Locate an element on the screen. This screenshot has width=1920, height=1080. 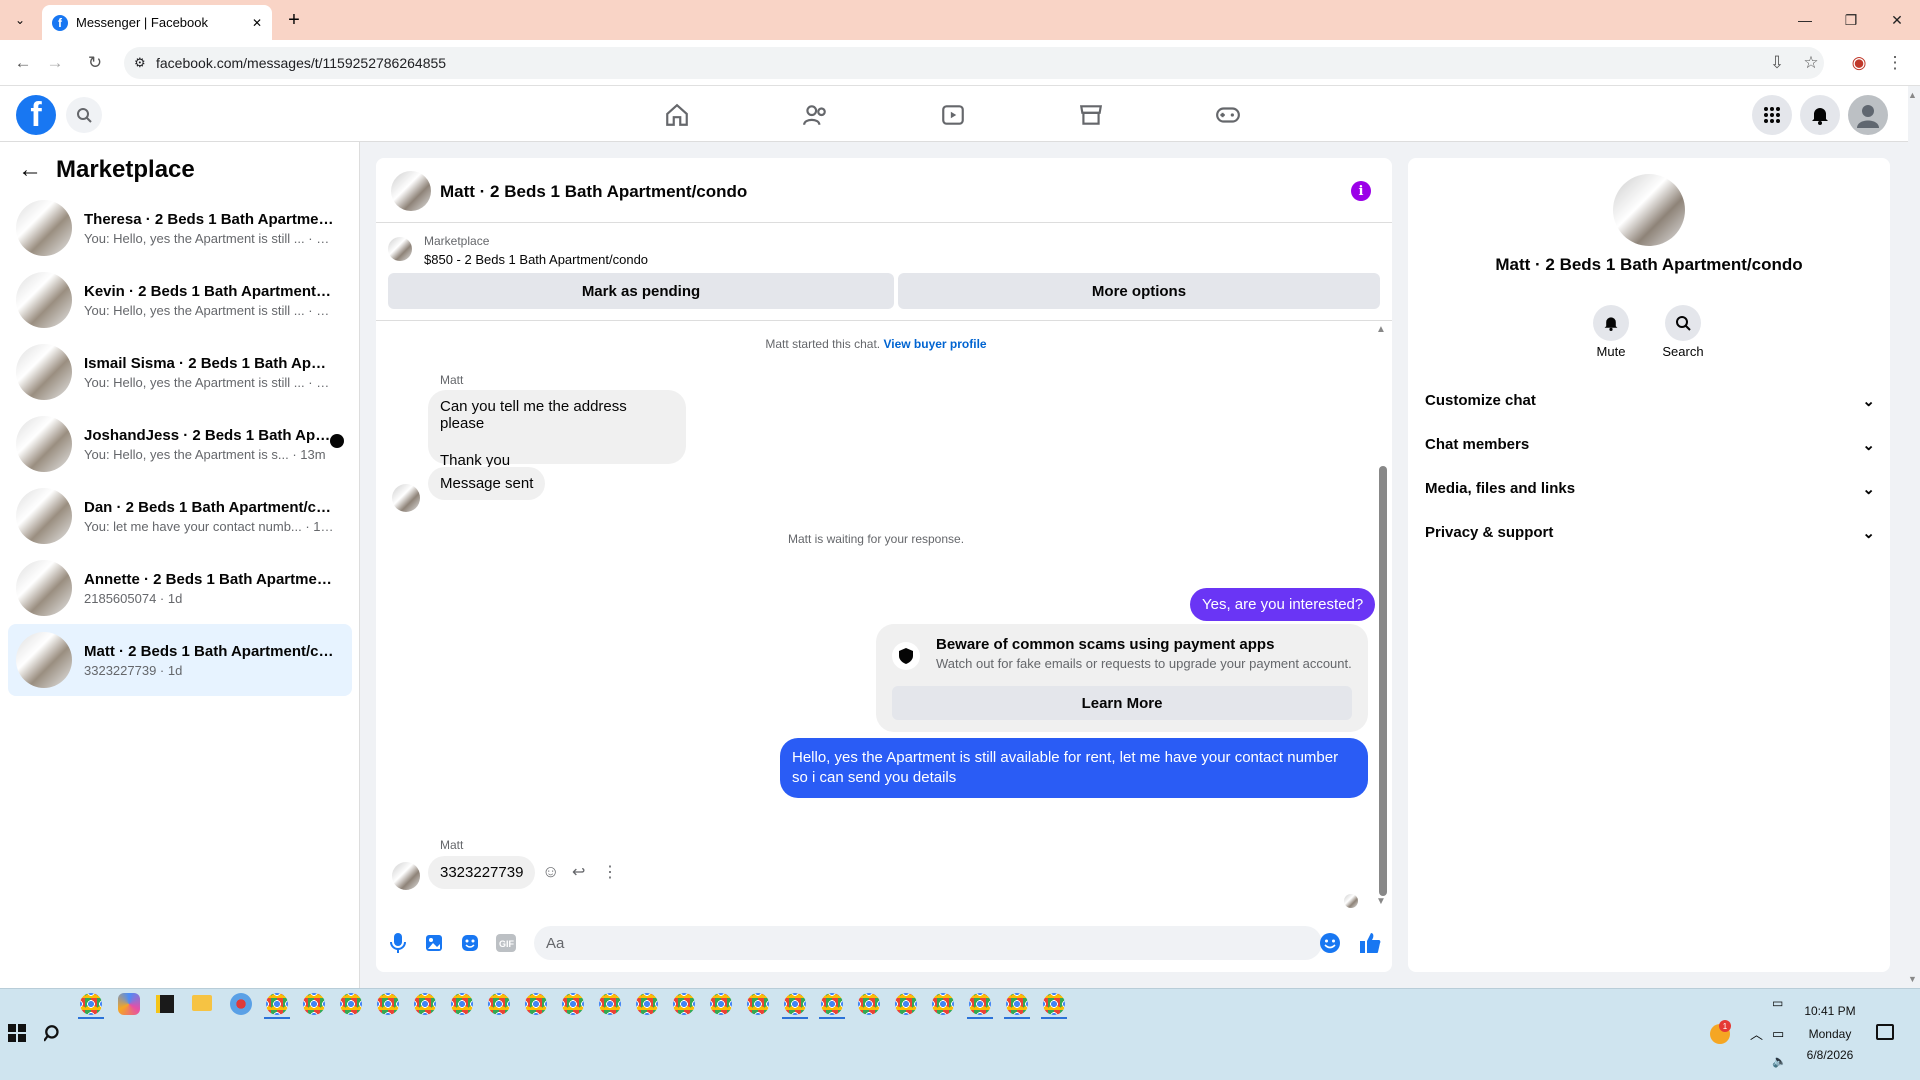
notification-center-icon is located at coordinates (1885, 1032).